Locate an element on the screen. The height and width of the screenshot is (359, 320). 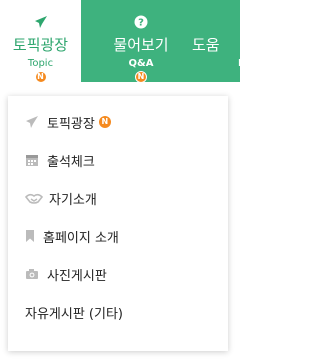
menu-item-topic: 토픽광장 N is located at coordinates (118, 122).